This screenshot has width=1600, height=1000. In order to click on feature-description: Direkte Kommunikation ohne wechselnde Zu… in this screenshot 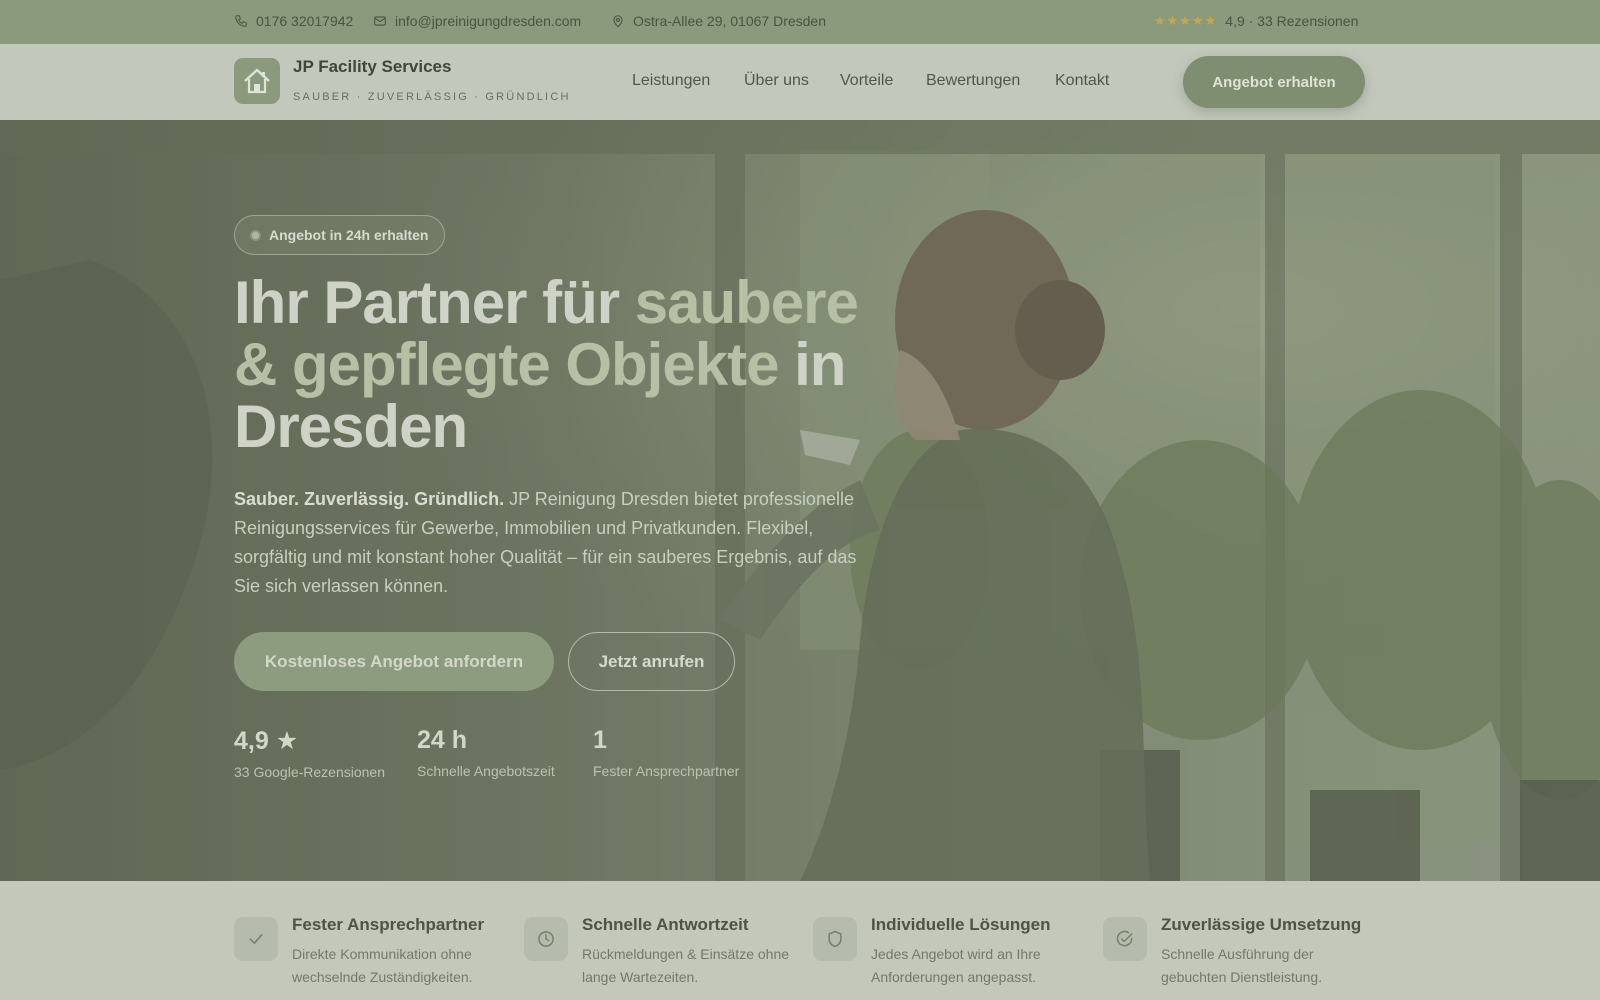, I will do `click(382, 965)`.